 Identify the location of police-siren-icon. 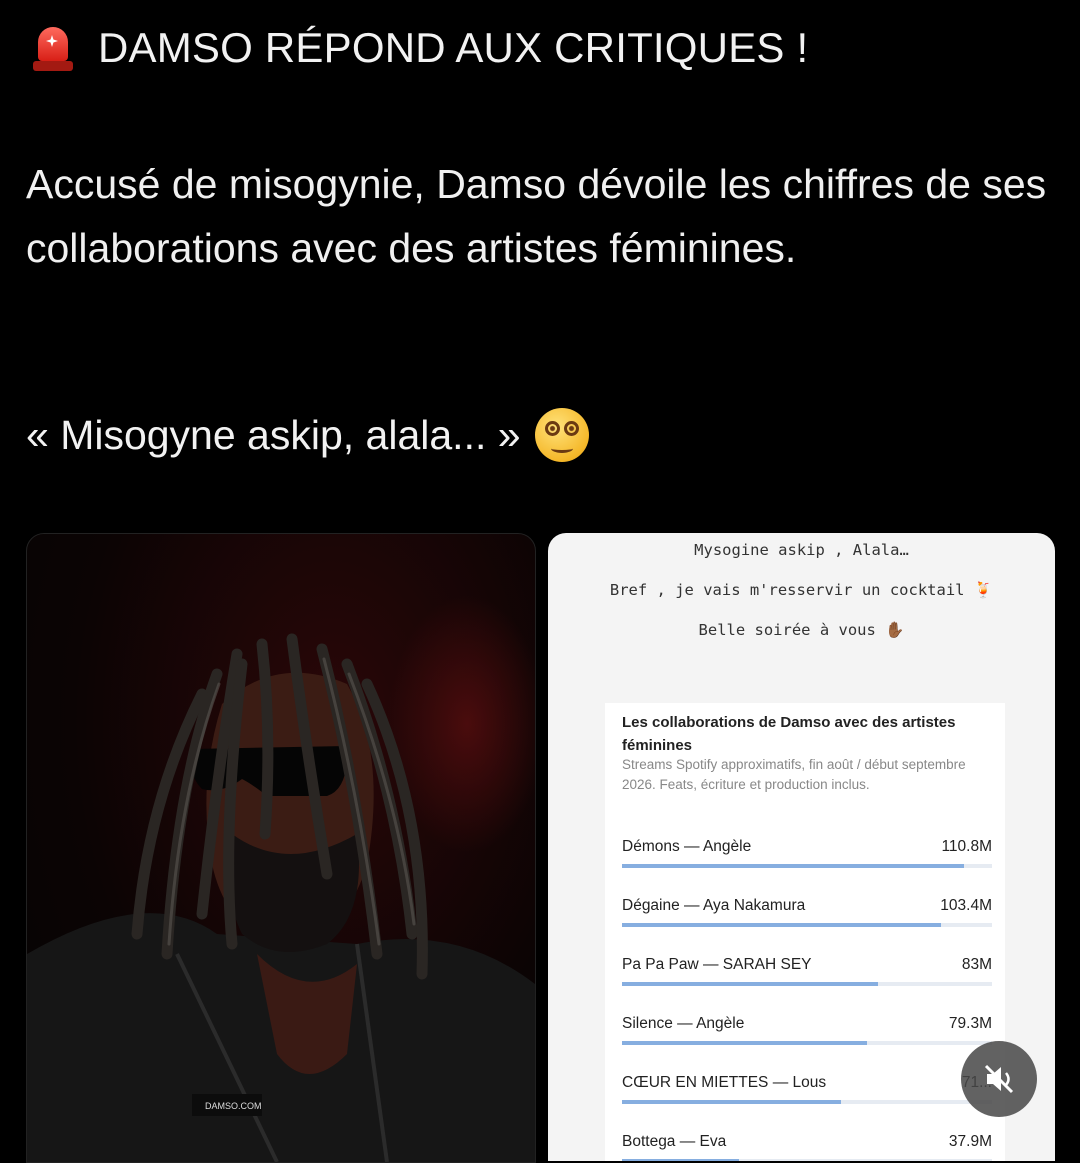
(53, 48).